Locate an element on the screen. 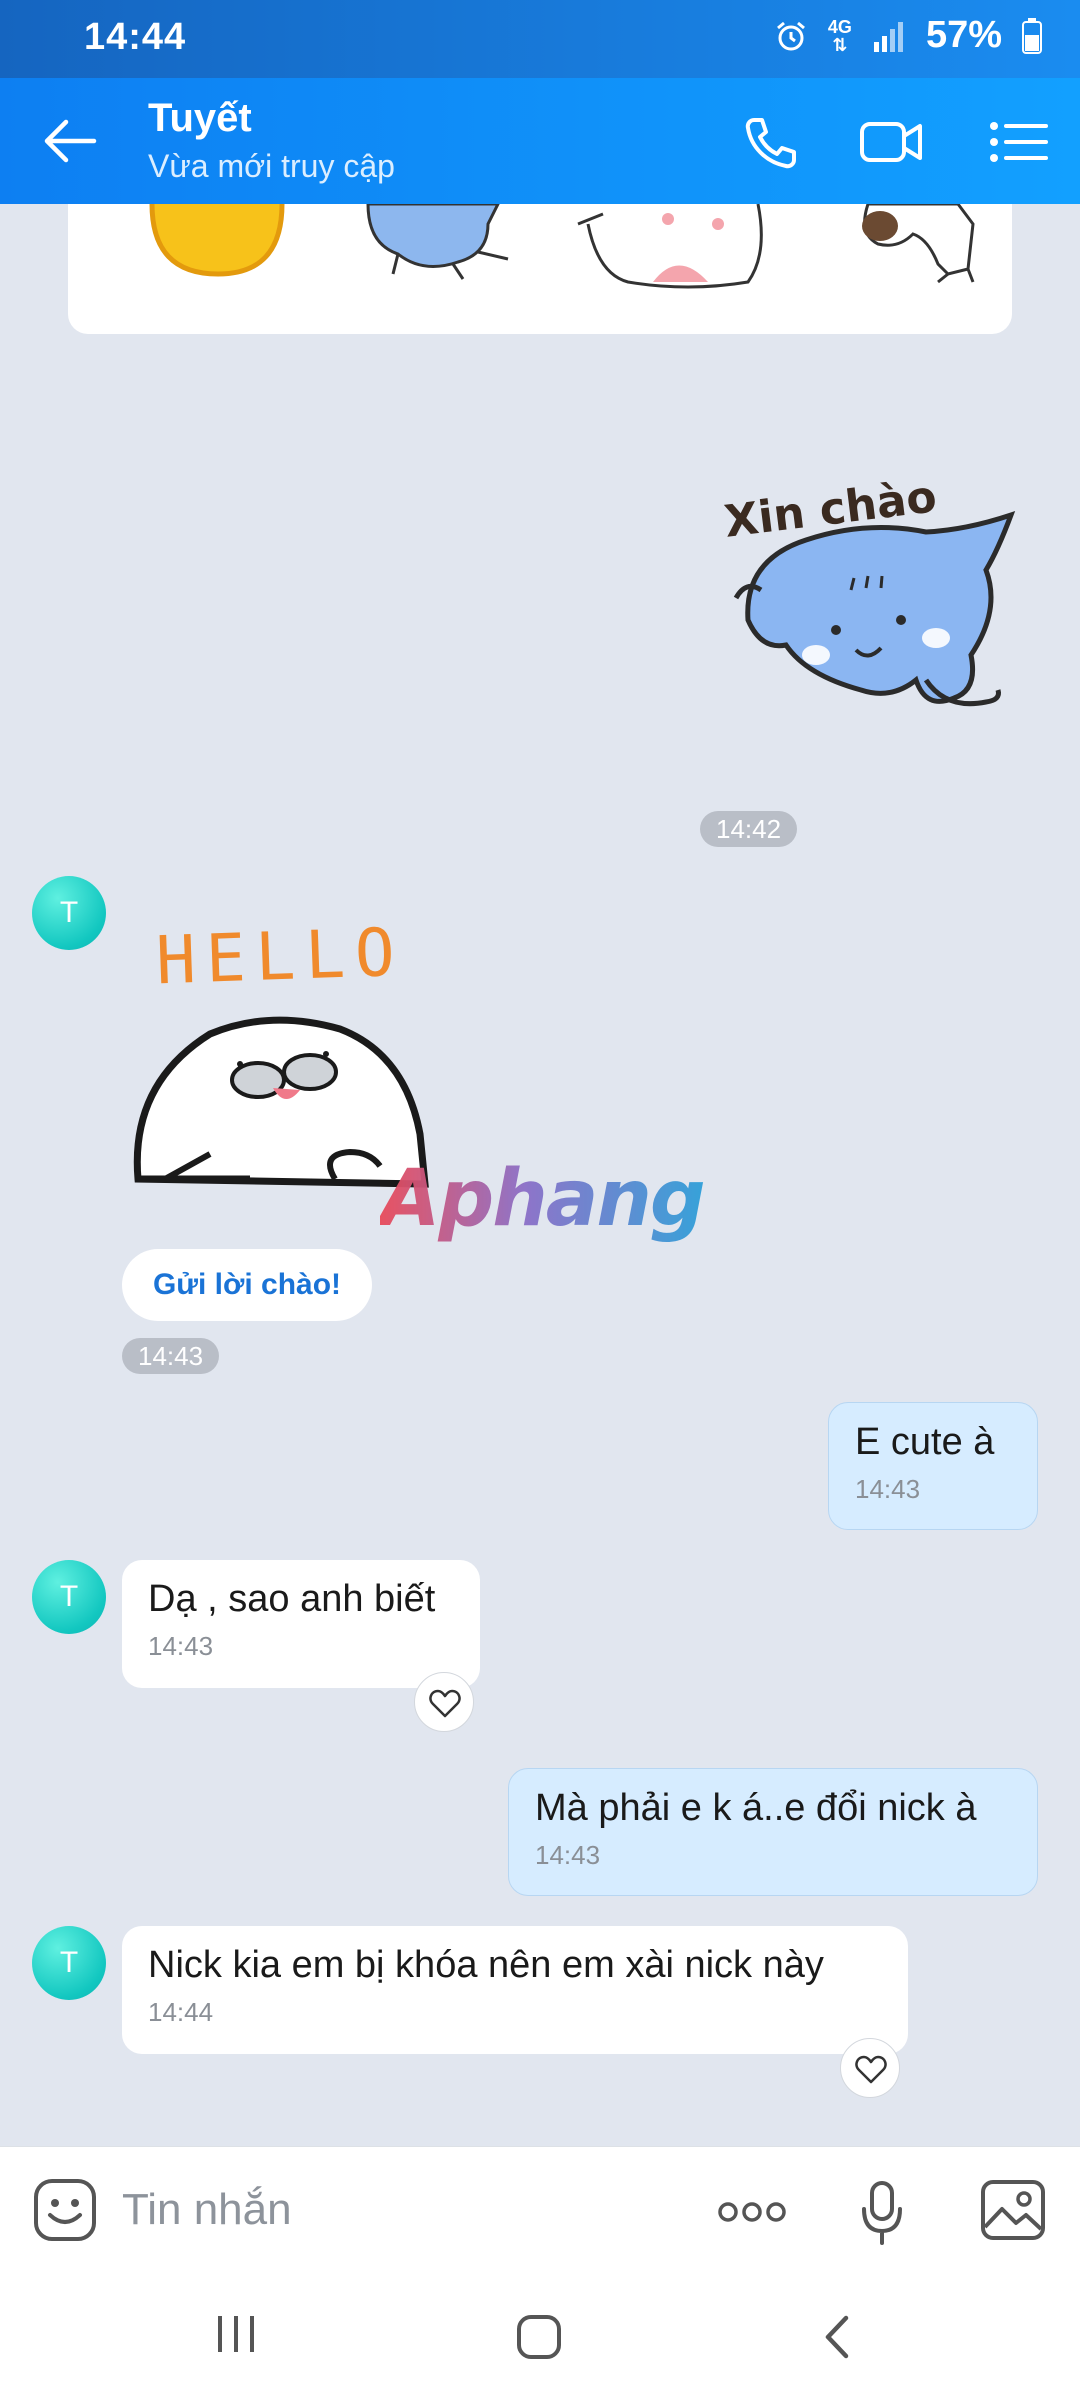  status-icons: 4G ⇅ 57% is located at coordinates (908, 35).